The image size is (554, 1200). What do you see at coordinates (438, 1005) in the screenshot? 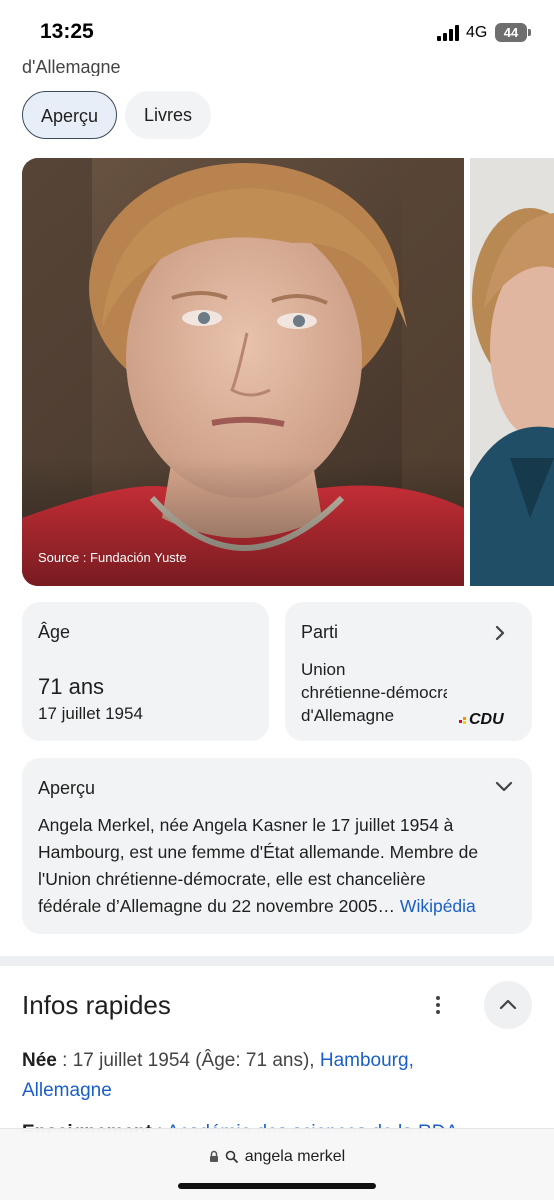
I see `more-options-icon` at bounding box center [438, 1005].